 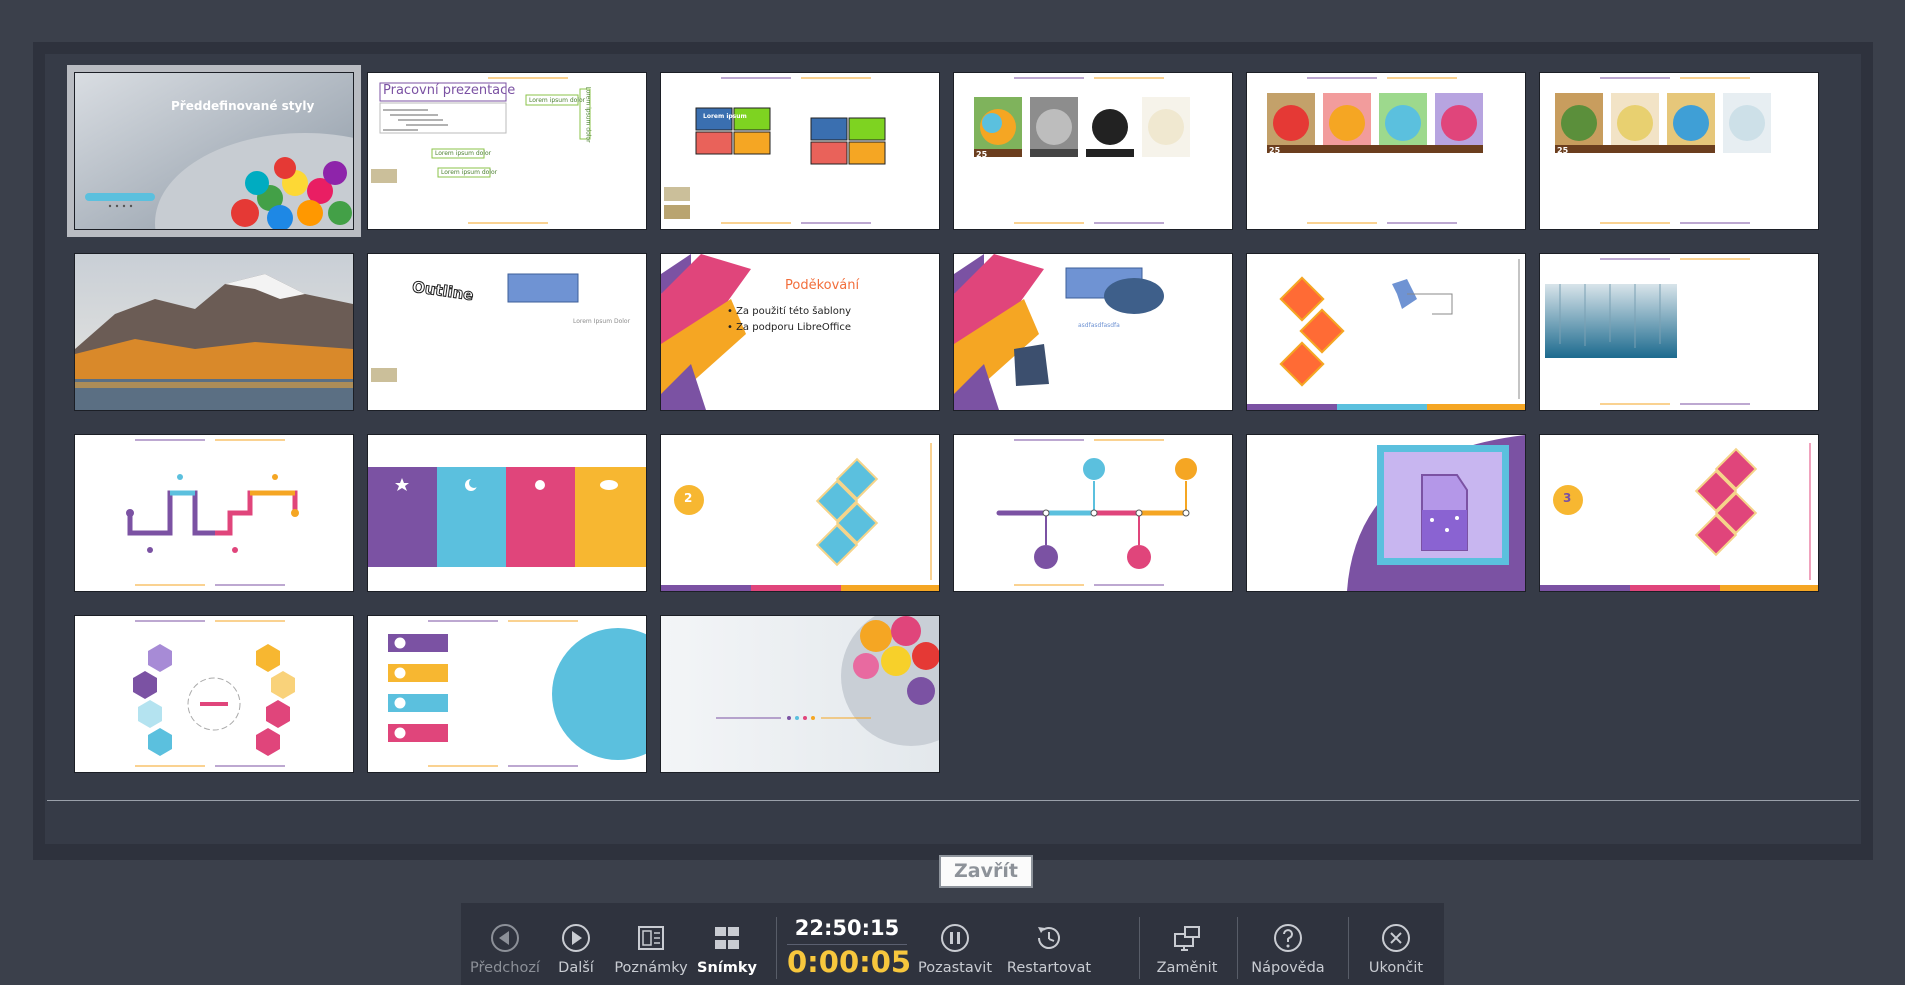 I want to click on next-label: Další, so click(x=576, y=968).